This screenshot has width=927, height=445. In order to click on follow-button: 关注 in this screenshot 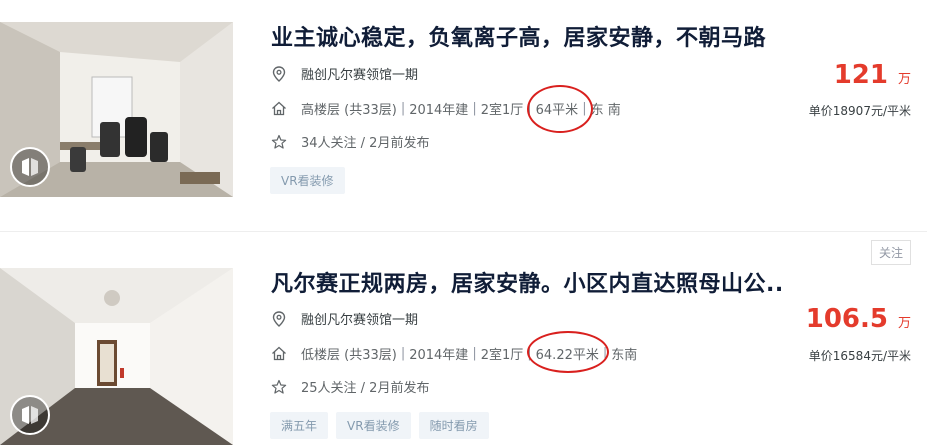, I will do `click(890, 252)`.